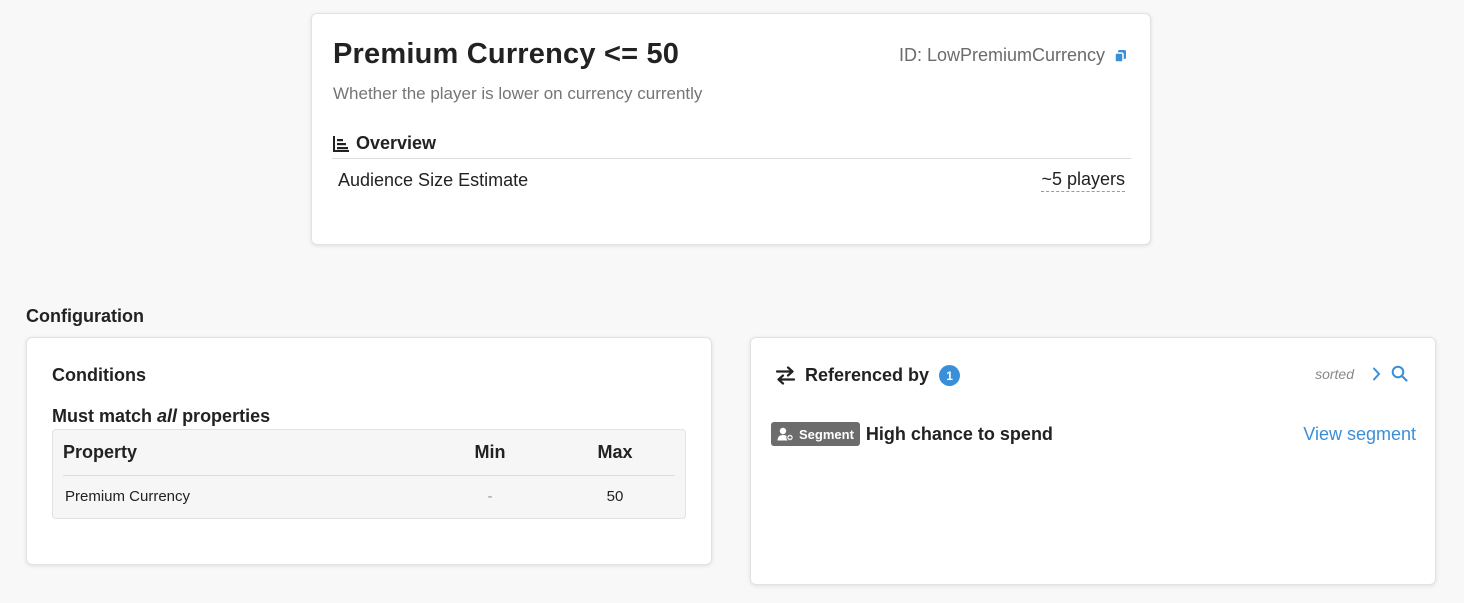  Describe the element at coordinates (490, 453) in the screenshot. I see `column-header-min: Min` at that location.